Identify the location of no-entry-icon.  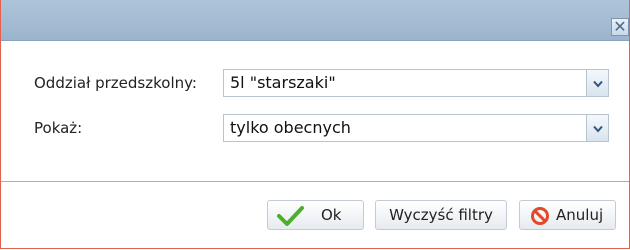
(540, 218).